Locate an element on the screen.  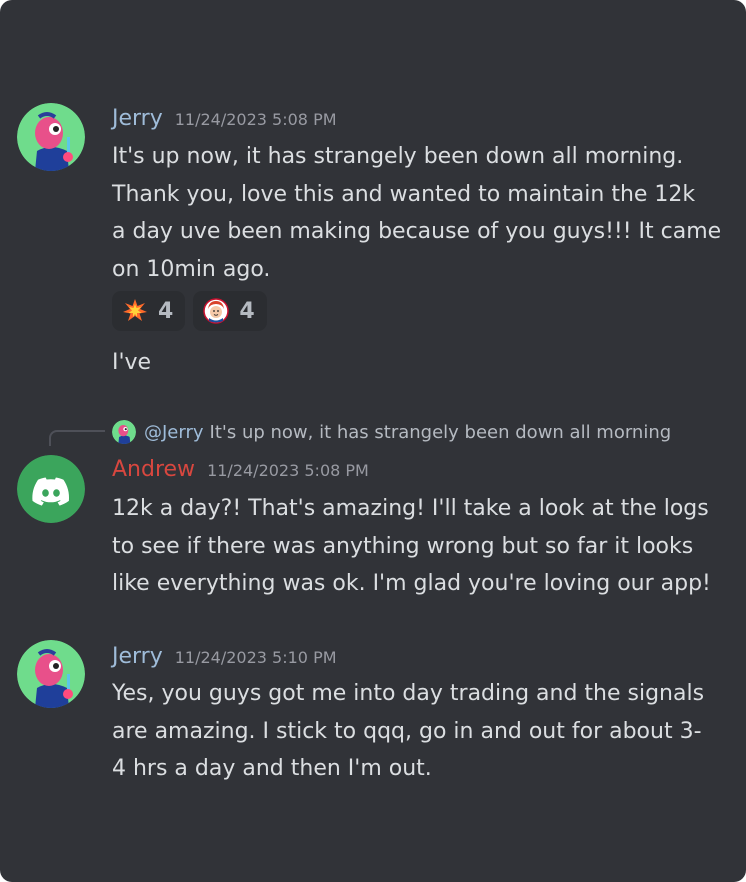
message-header: Andrew 11/24/2023 5:08 PM is located at coordinates (240, 469).